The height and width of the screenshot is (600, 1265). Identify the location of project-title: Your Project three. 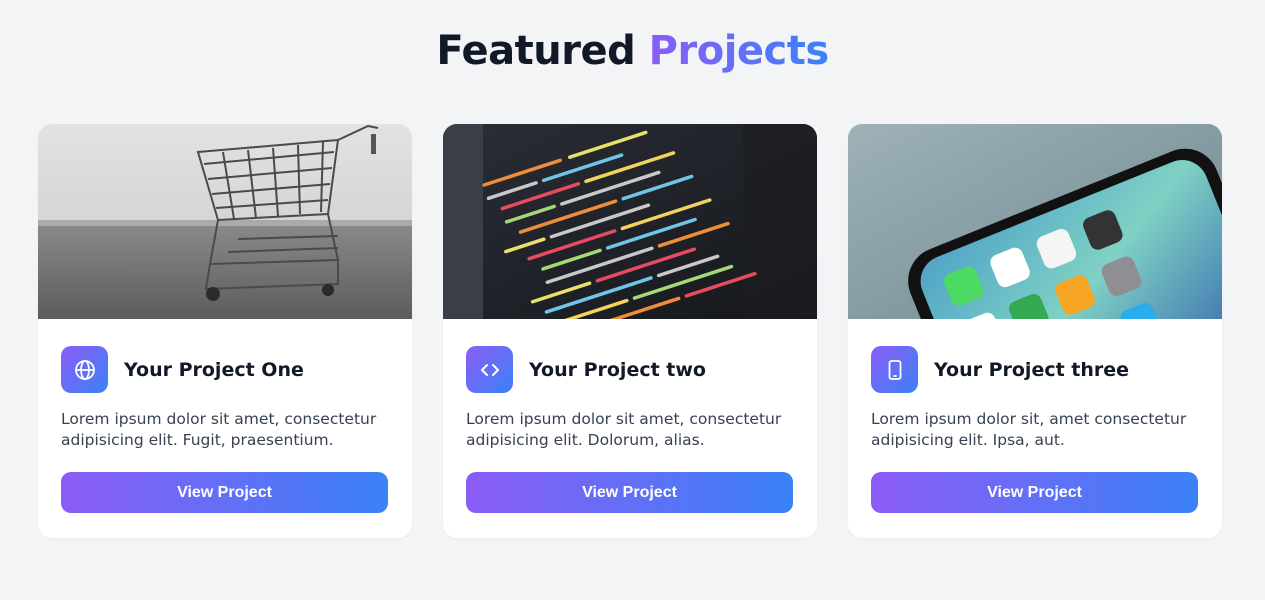
(1032, 369).